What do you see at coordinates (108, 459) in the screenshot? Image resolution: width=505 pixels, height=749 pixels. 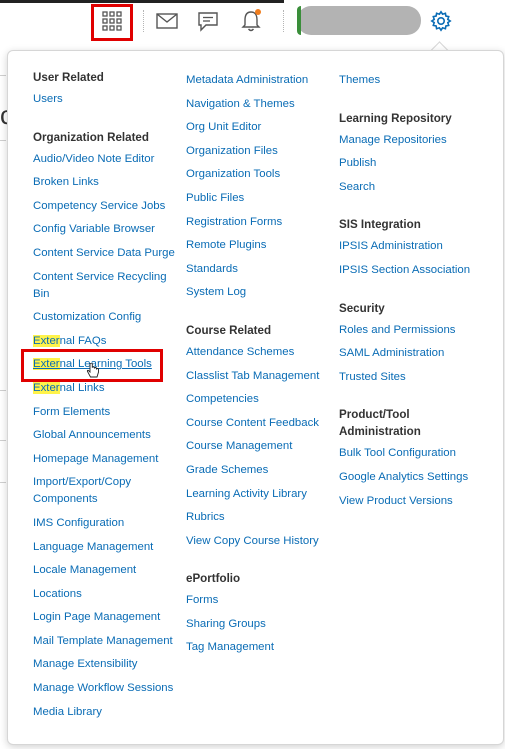 I see `menu-link-homepage-management: Homepage Management` at bounding box center [108, 459].